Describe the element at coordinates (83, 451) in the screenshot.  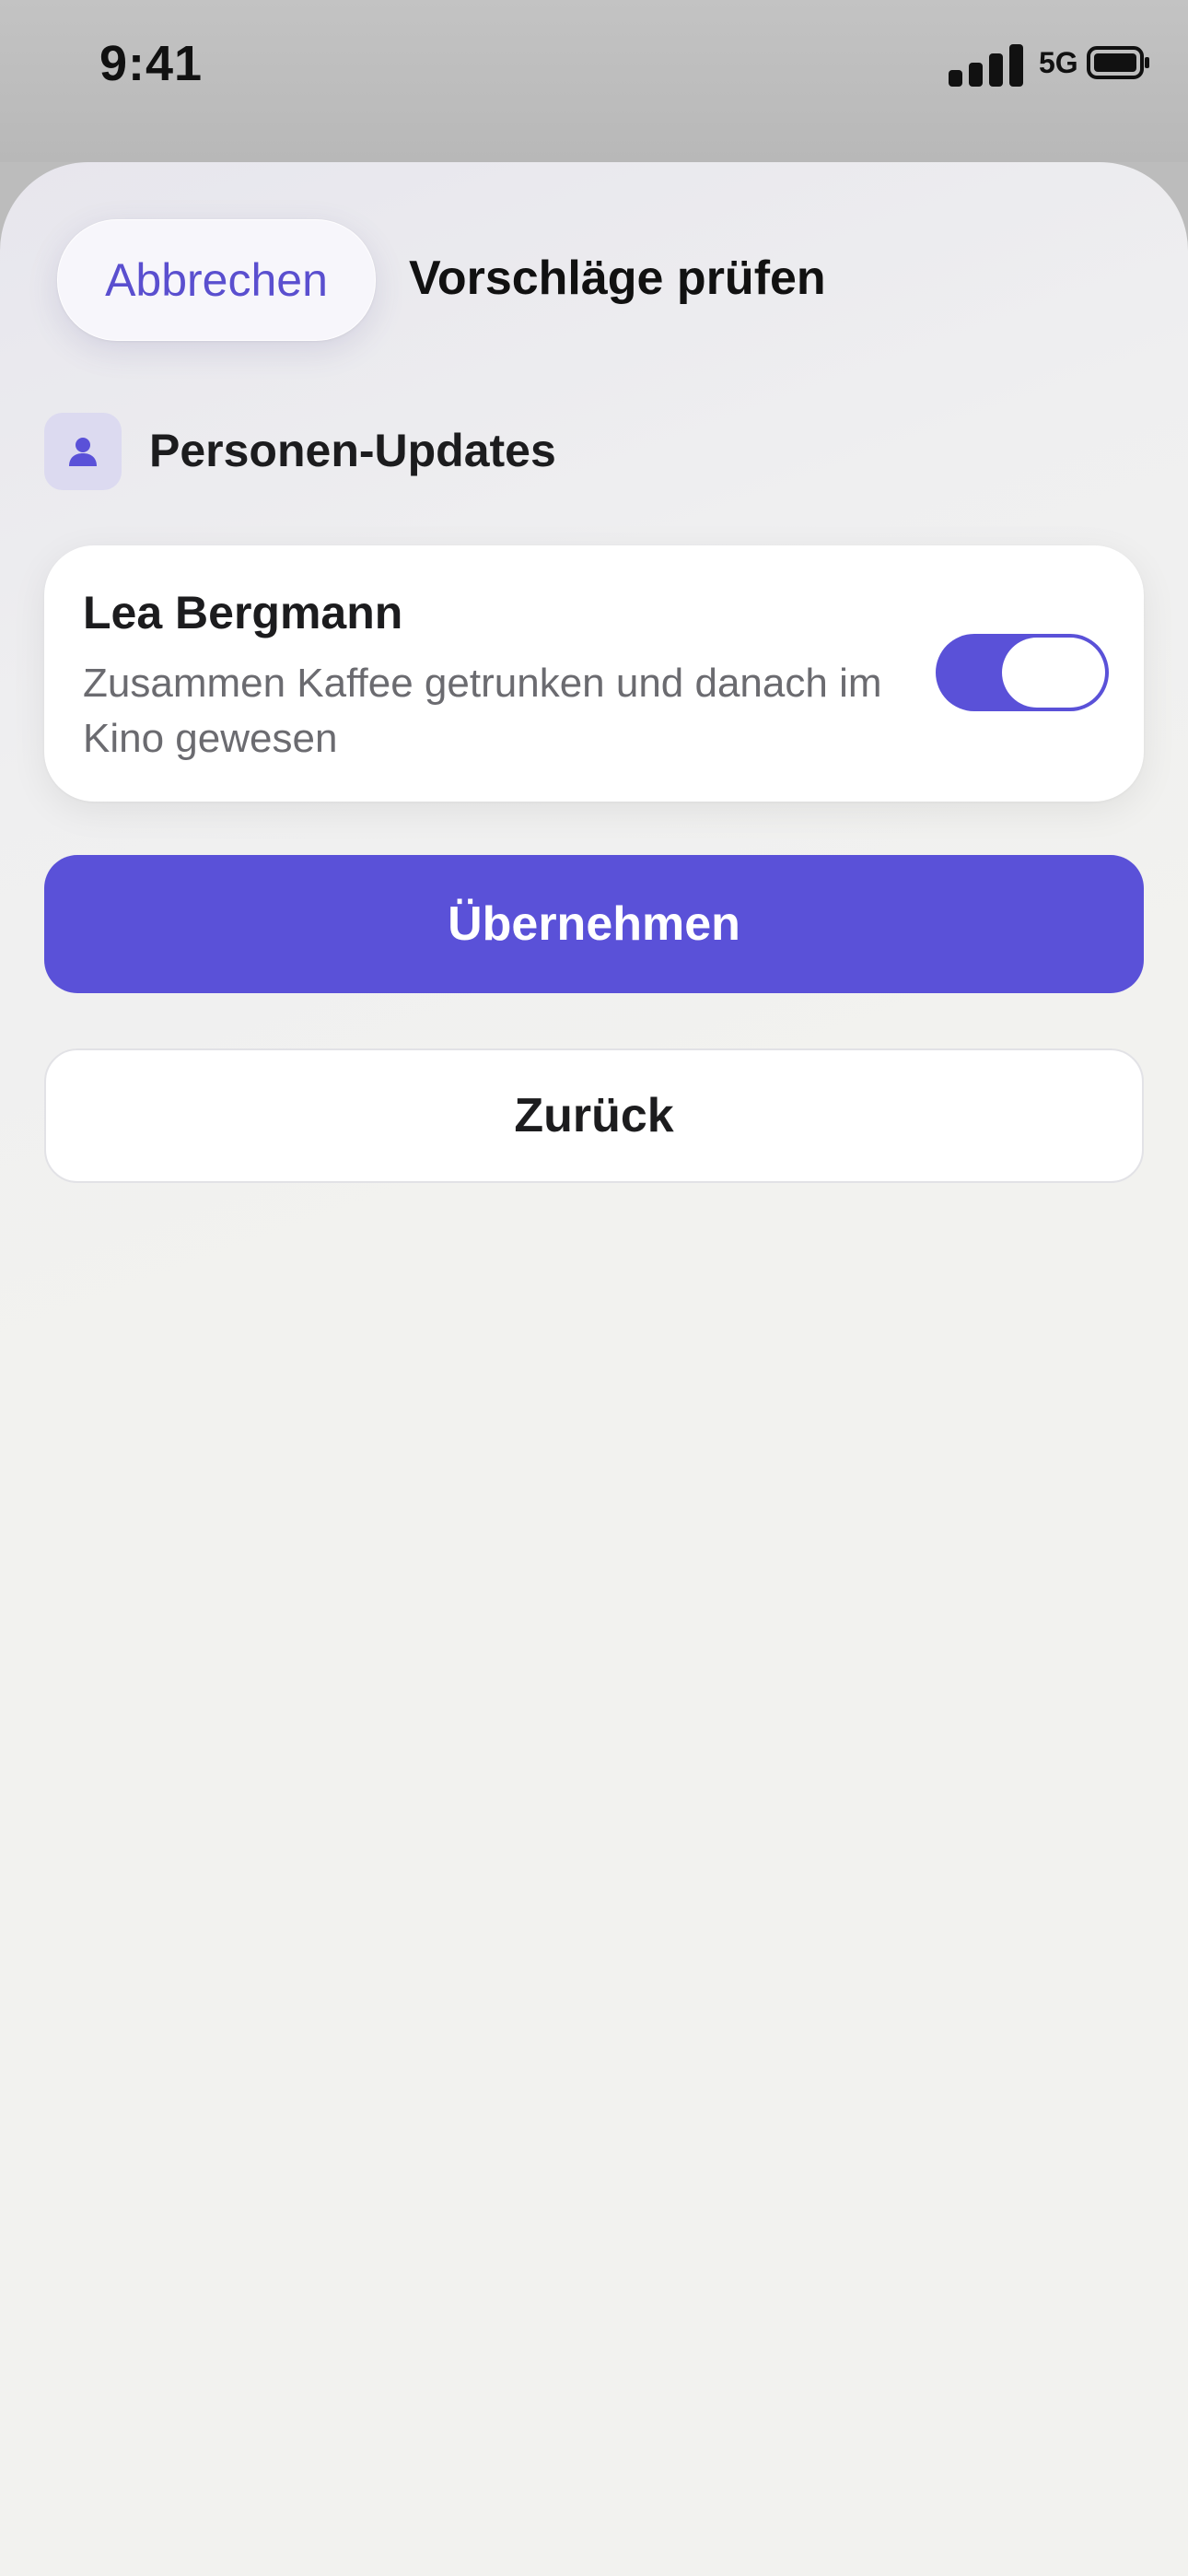
I see `person-icon` at that location.